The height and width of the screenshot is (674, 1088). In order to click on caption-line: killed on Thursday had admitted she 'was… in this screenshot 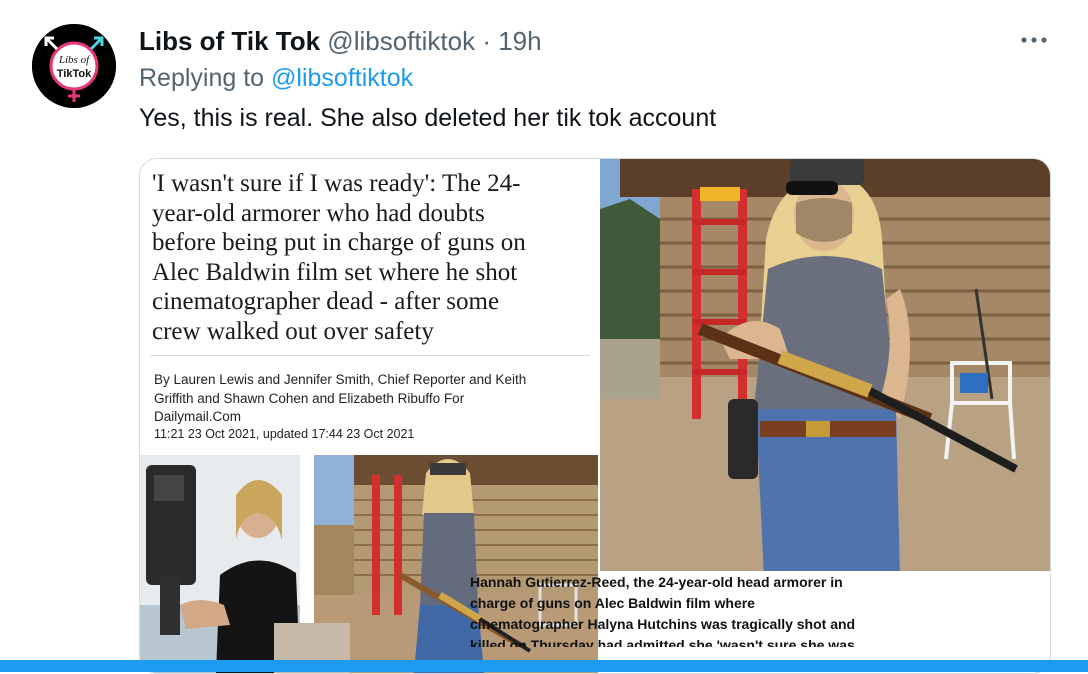, I will do `click(662, 642)`.